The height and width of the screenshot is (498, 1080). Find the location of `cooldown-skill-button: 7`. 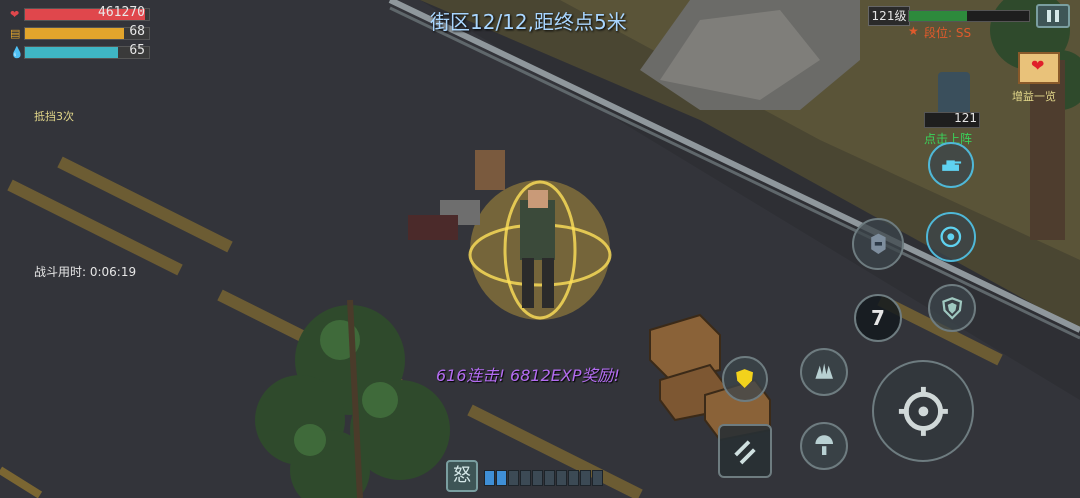

cooldown-skill-button: 7 is located at coordinates (878, 318).